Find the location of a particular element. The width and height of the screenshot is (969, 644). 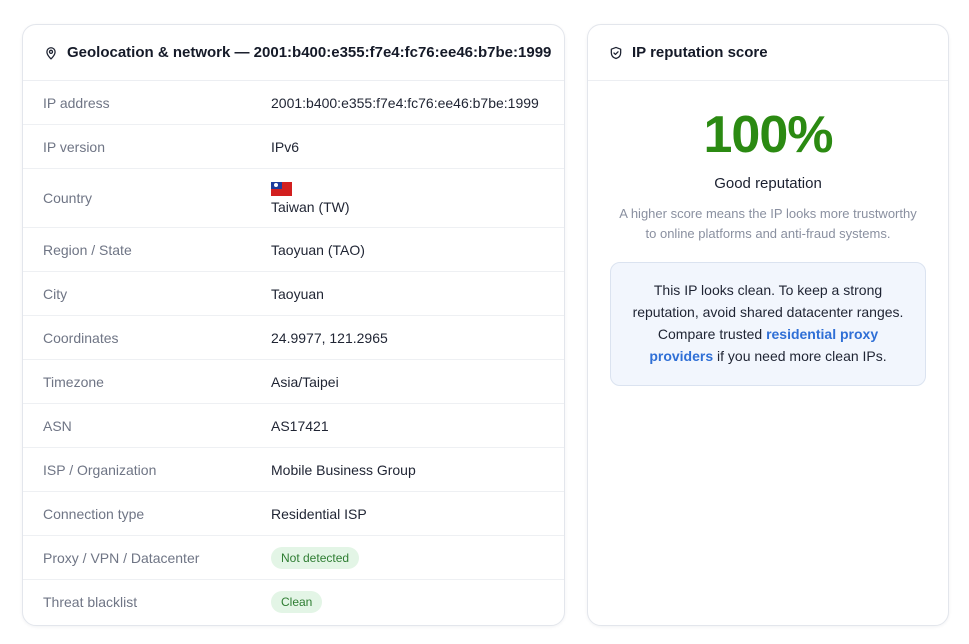

row-value: Asia/Taipei is located at coordinates (305, 381).